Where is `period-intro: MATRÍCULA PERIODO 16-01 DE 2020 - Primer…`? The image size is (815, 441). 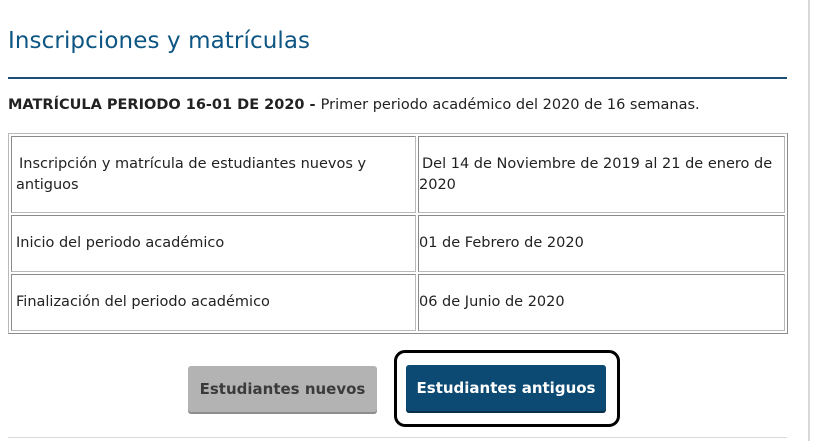 period-intro: MATRÍCULA PERIODO 16-01 DE 2020 - Primer… is located at coordinates (354, 105).